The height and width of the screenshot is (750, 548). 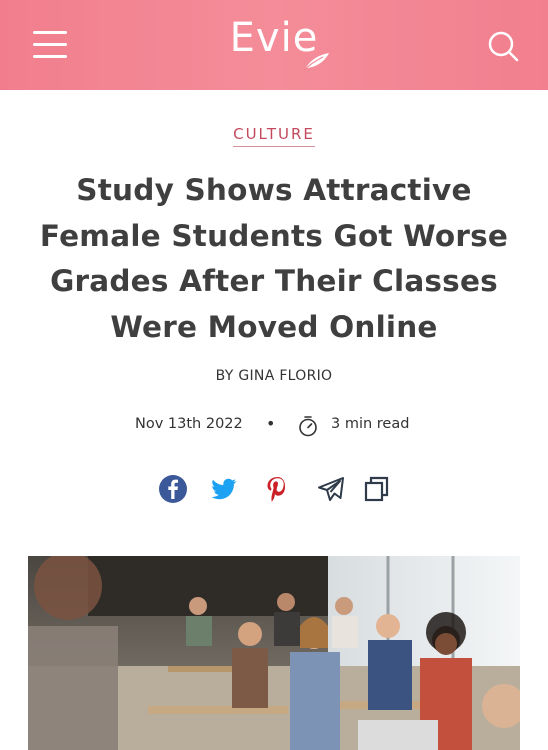 I want to click on site-logo: Evie, so click(x=274, y=45).